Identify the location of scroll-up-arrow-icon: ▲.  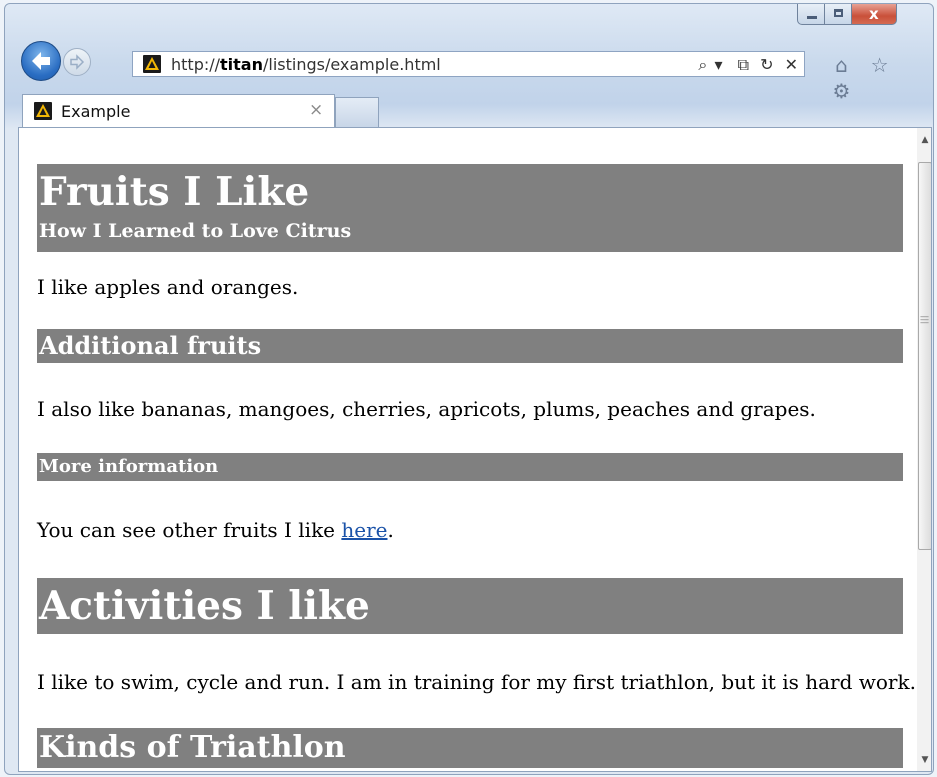
(924, 140).